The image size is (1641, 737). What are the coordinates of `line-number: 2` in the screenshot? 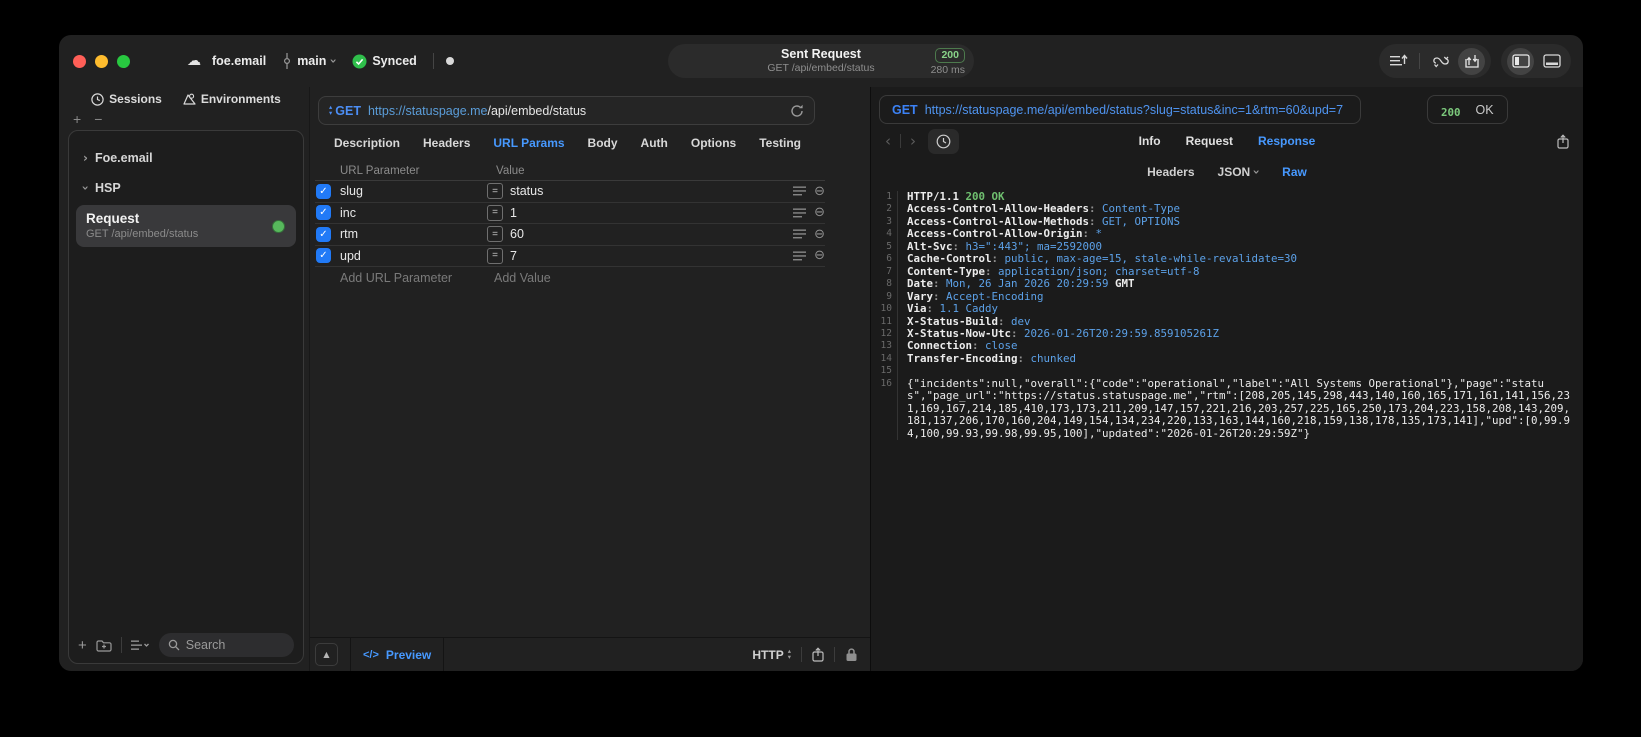 It's located at (884, 209).